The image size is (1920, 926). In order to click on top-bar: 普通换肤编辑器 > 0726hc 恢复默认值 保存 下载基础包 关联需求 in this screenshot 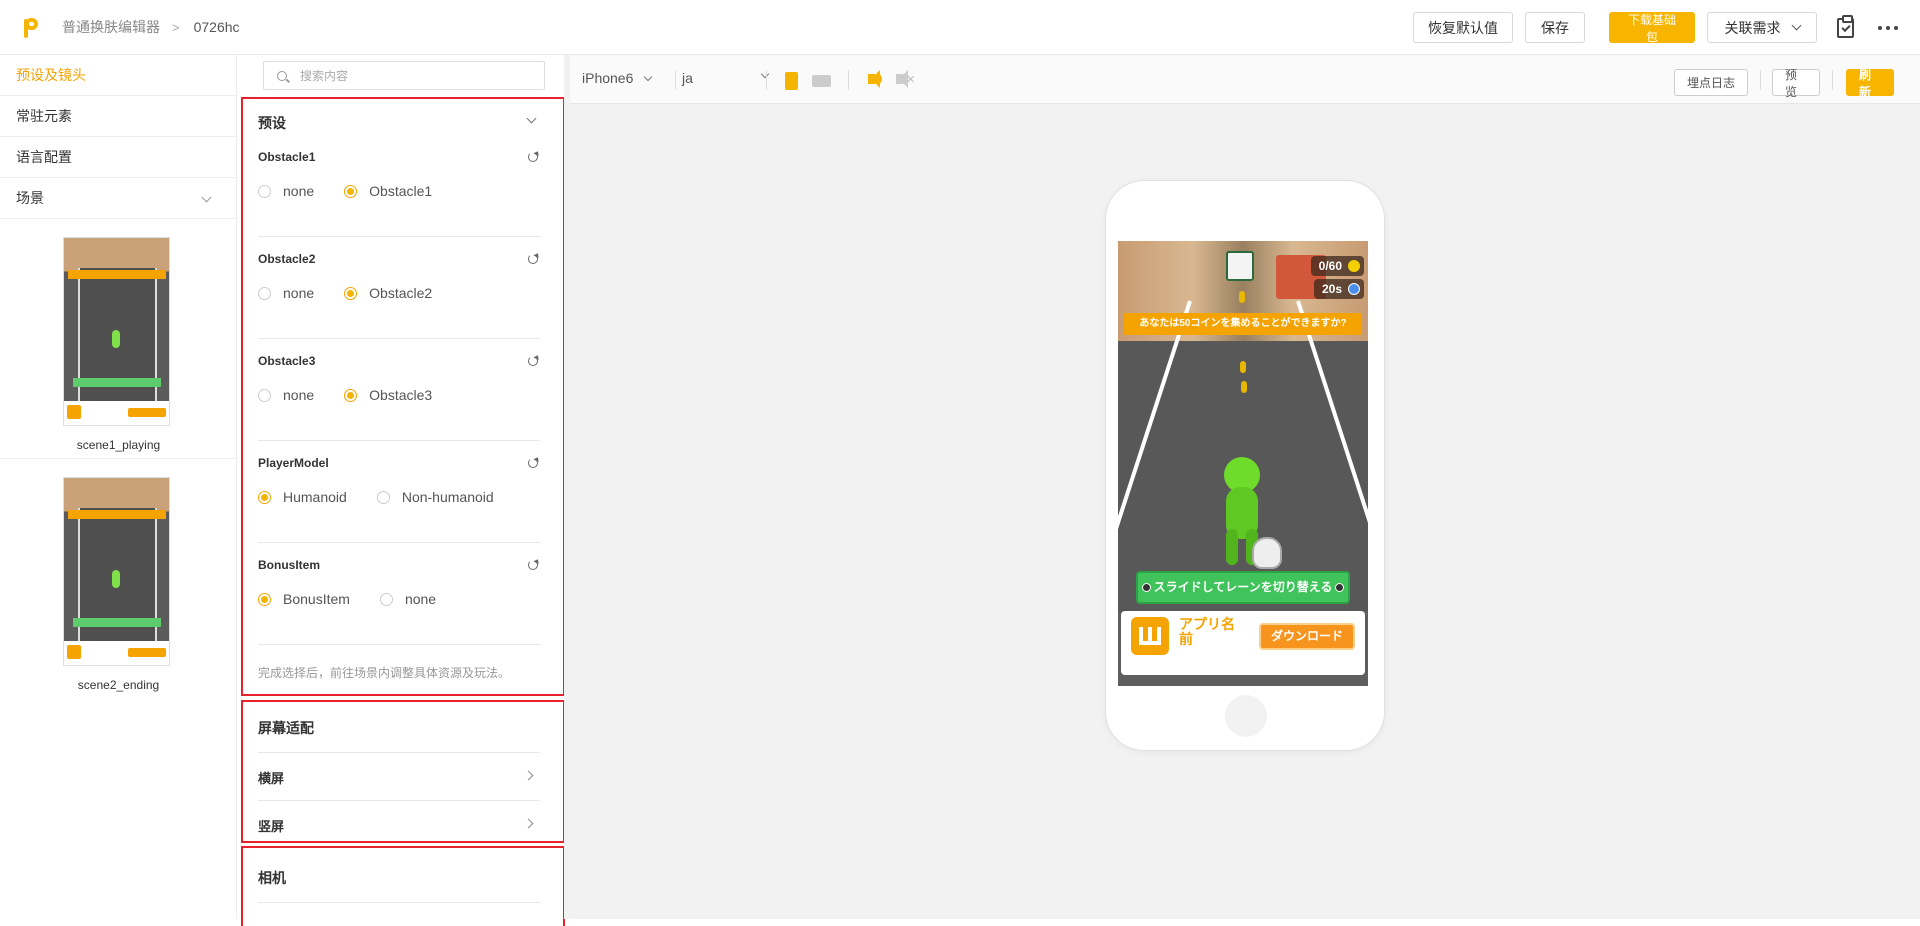, I will do `click(960, 27)`.